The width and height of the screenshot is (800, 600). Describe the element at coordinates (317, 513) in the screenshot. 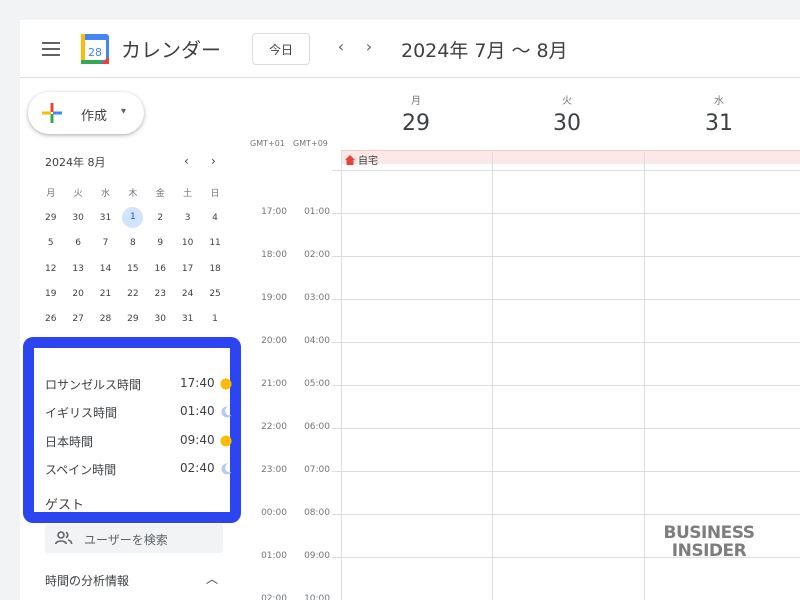

I see `hour-label-gmt9: 08:00` at that location.